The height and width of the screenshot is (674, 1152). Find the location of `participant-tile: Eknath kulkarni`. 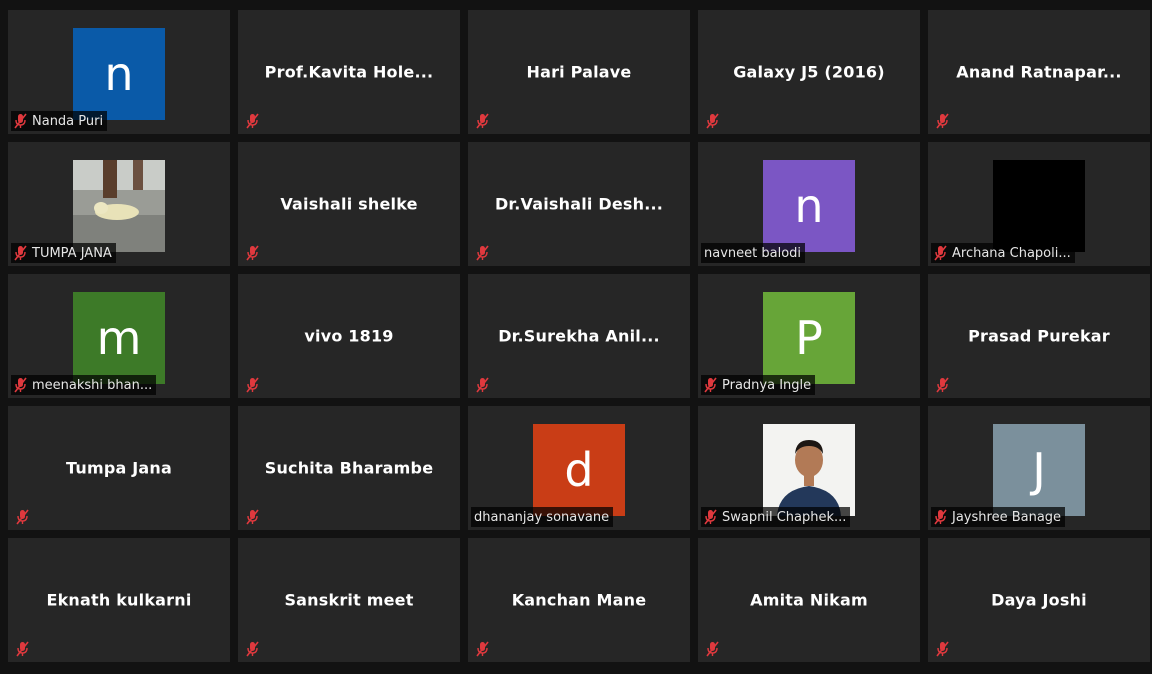

participant-tile: Eknath kulkarni is located at coordinates (119, 600).